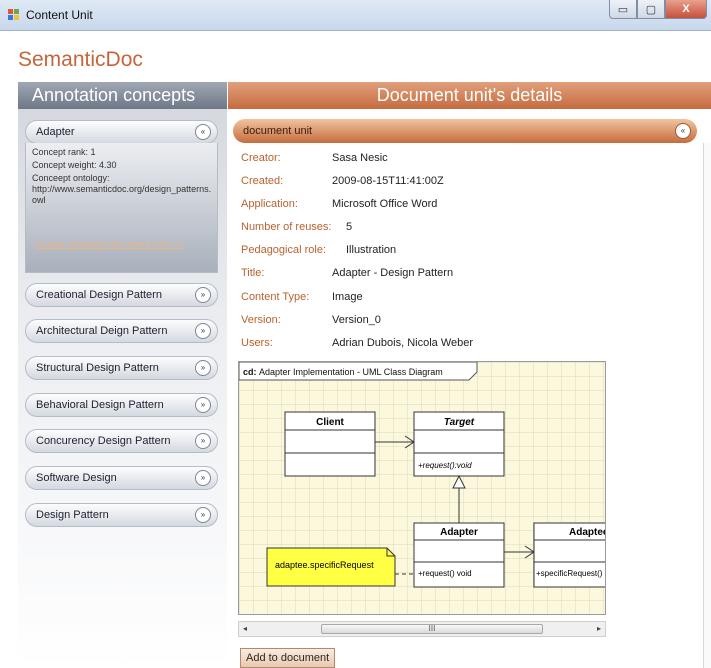 The image size is (711, 668). What do you see at coordinates (275, 297) in the screenshot?
I see `field-label: Content Type:` at bounding box center [275, 297].